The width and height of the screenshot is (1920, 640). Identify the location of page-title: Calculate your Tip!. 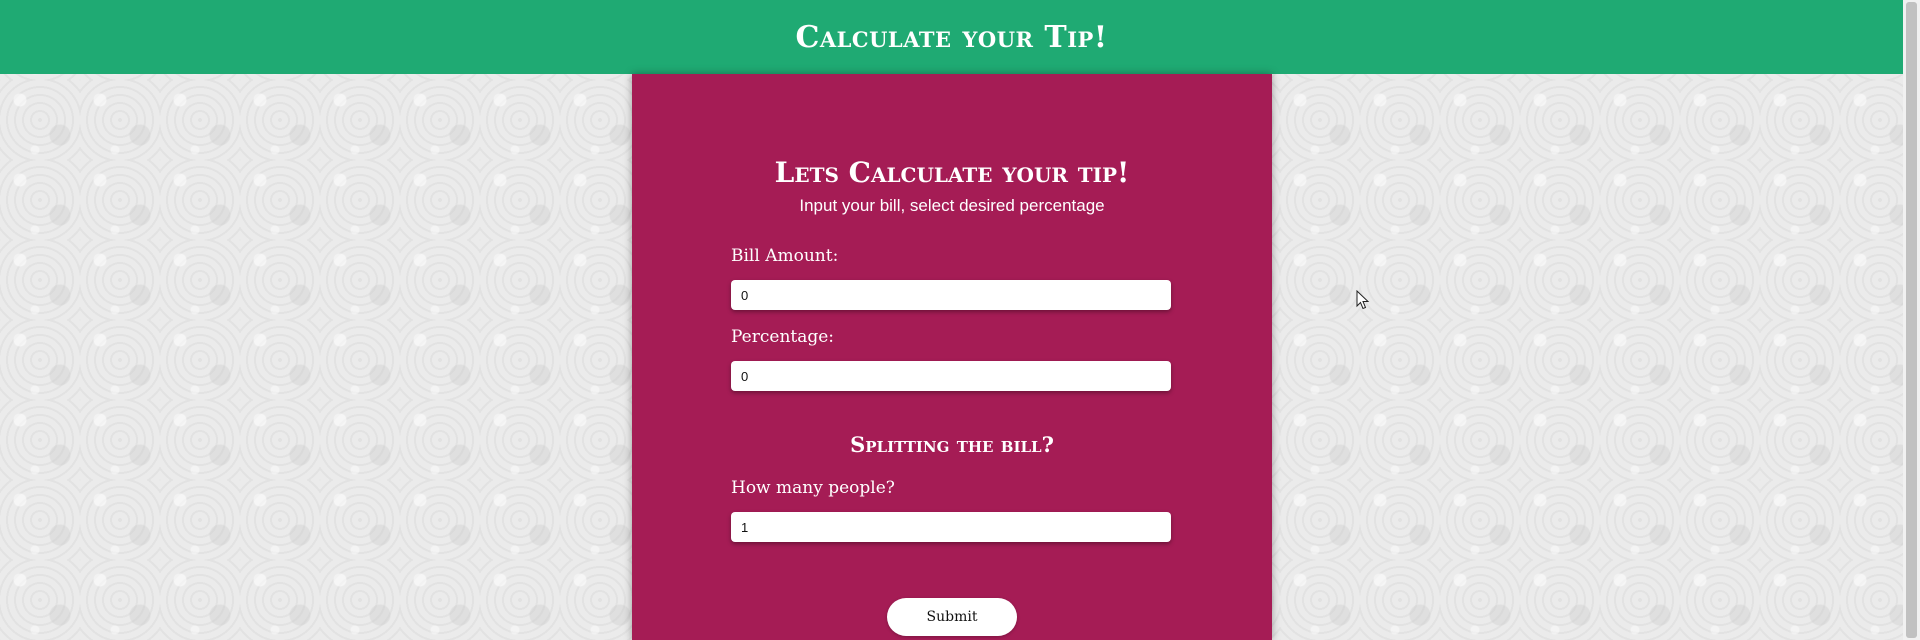
(951, 37).